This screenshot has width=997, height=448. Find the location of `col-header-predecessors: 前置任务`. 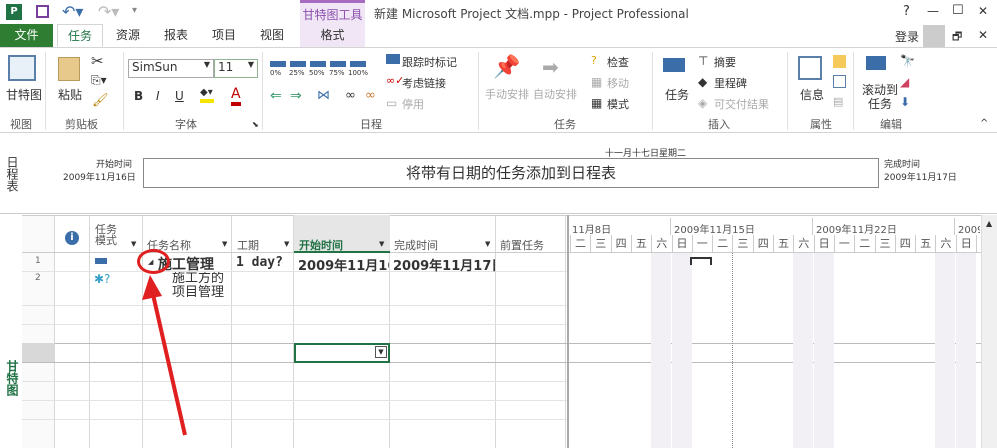

col-header-predecessors: 前置任务 is located at coordinates (522, 245).